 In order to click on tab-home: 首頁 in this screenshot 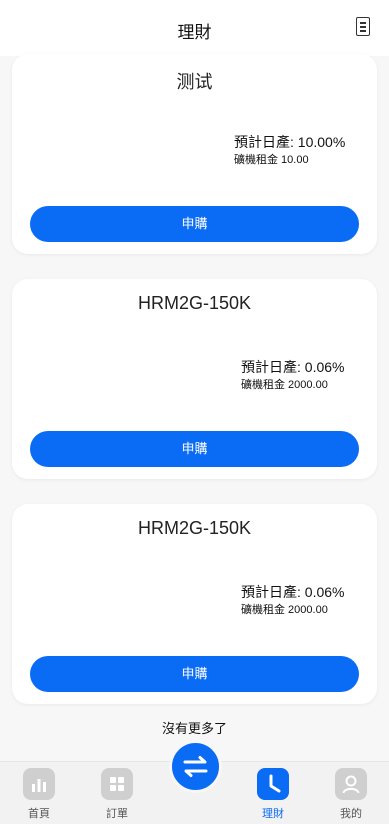, I will do `click(39, 795)`.